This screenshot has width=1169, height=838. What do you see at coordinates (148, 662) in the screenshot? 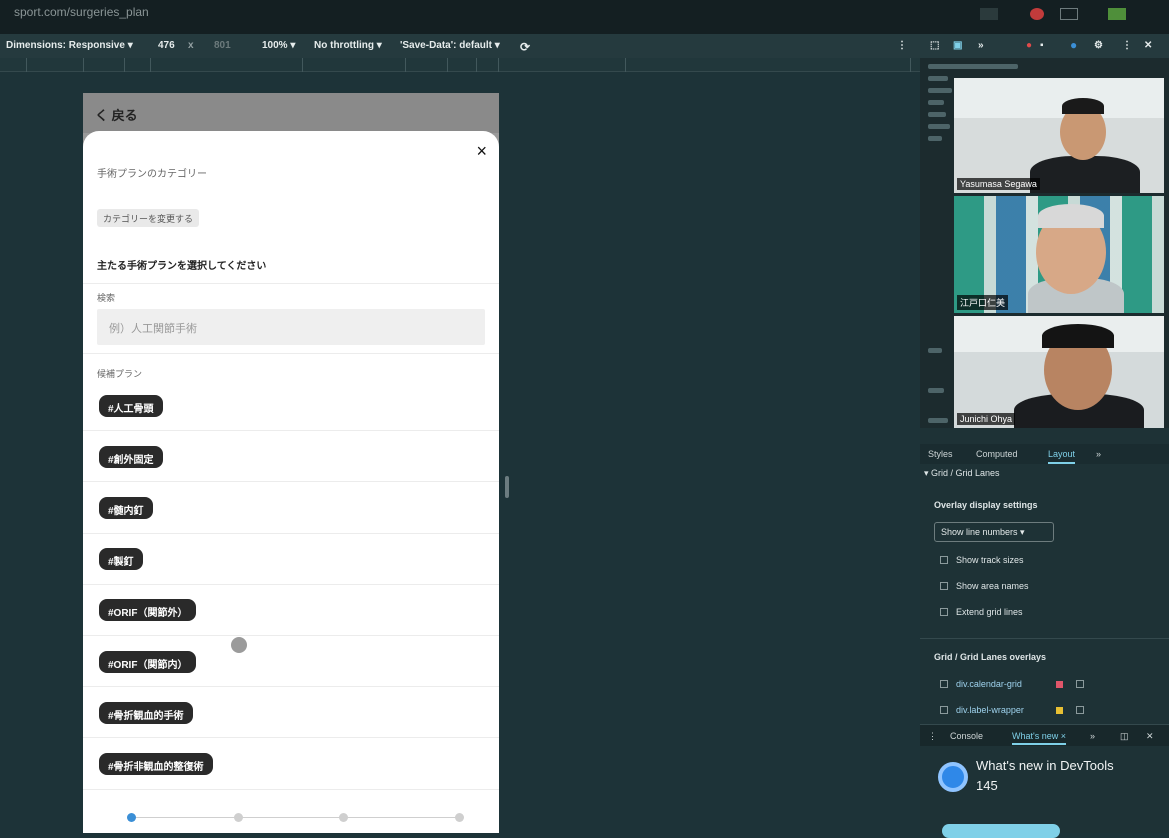
I see `plan-chip: #ORIF（関節内）` at bounding box center [148, 662].